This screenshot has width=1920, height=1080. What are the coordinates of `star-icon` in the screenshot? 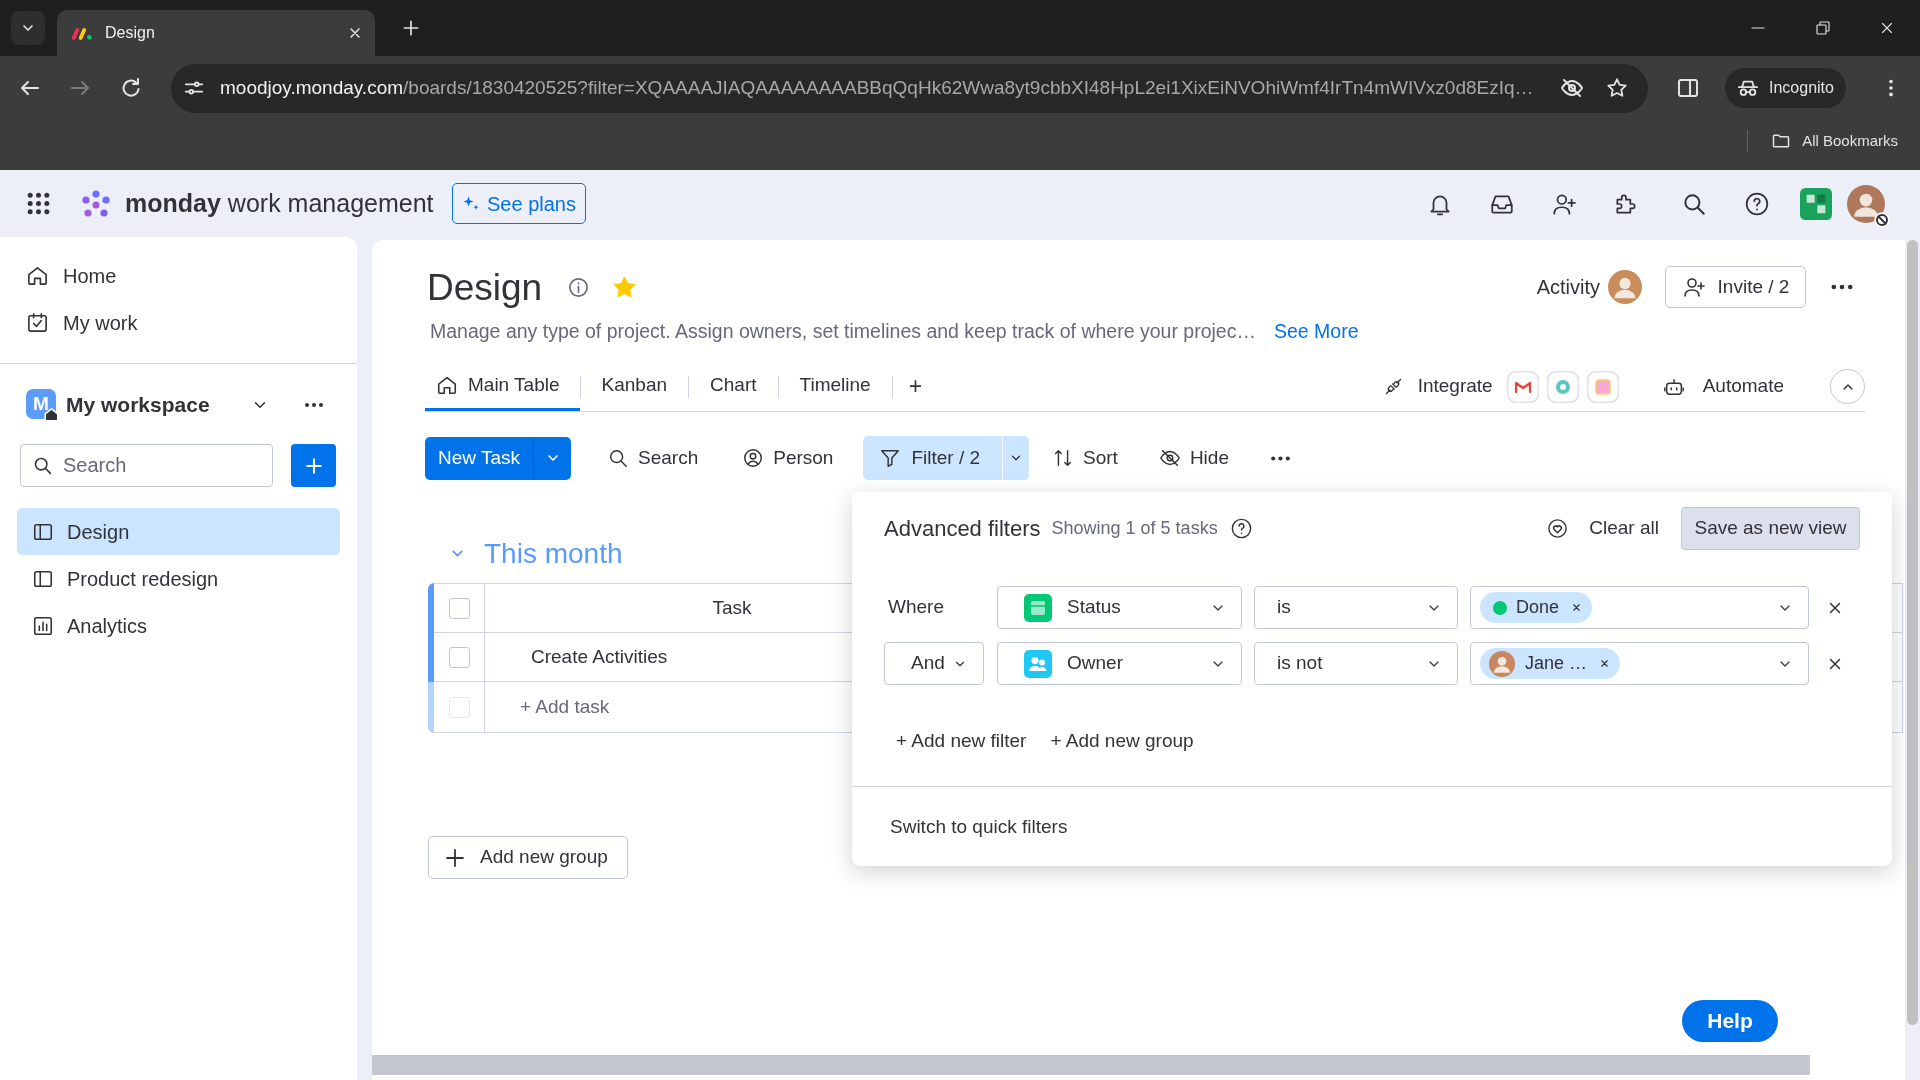 It's located at (625, 287).